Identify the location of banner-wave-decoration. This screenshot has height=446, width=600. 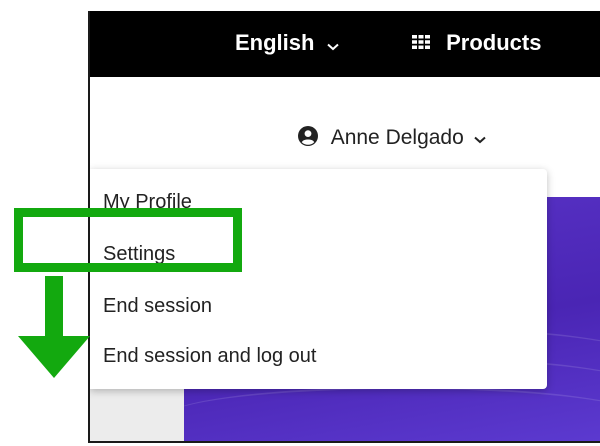
(392, 414).